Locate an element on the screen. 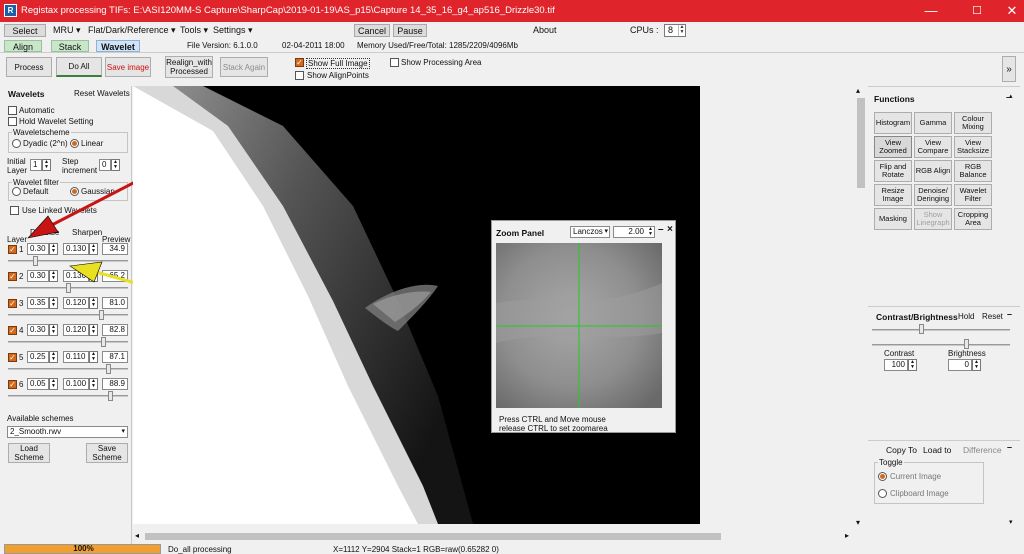  save-scheme-button: Save Scheme is located at coordinates (107, 453).